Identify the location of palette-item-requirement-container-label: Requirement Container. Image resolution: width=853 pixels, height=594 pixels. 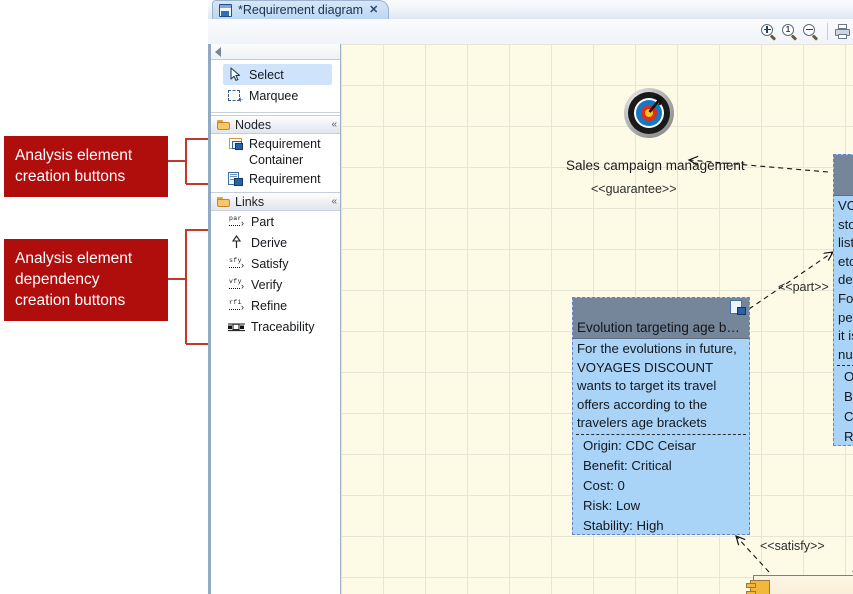
(285, 152).